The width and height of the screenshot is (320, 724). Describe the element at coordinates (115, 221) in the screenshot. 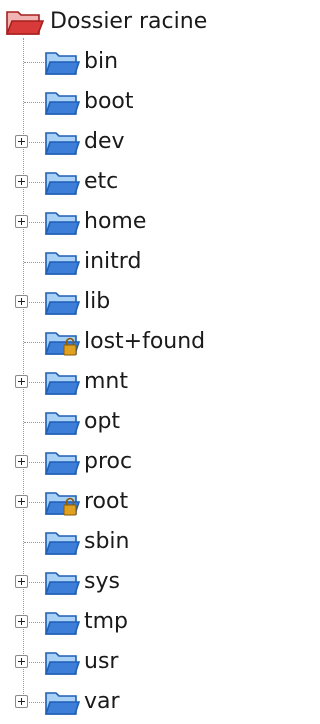

I see `tree-item-label: home` at that location.